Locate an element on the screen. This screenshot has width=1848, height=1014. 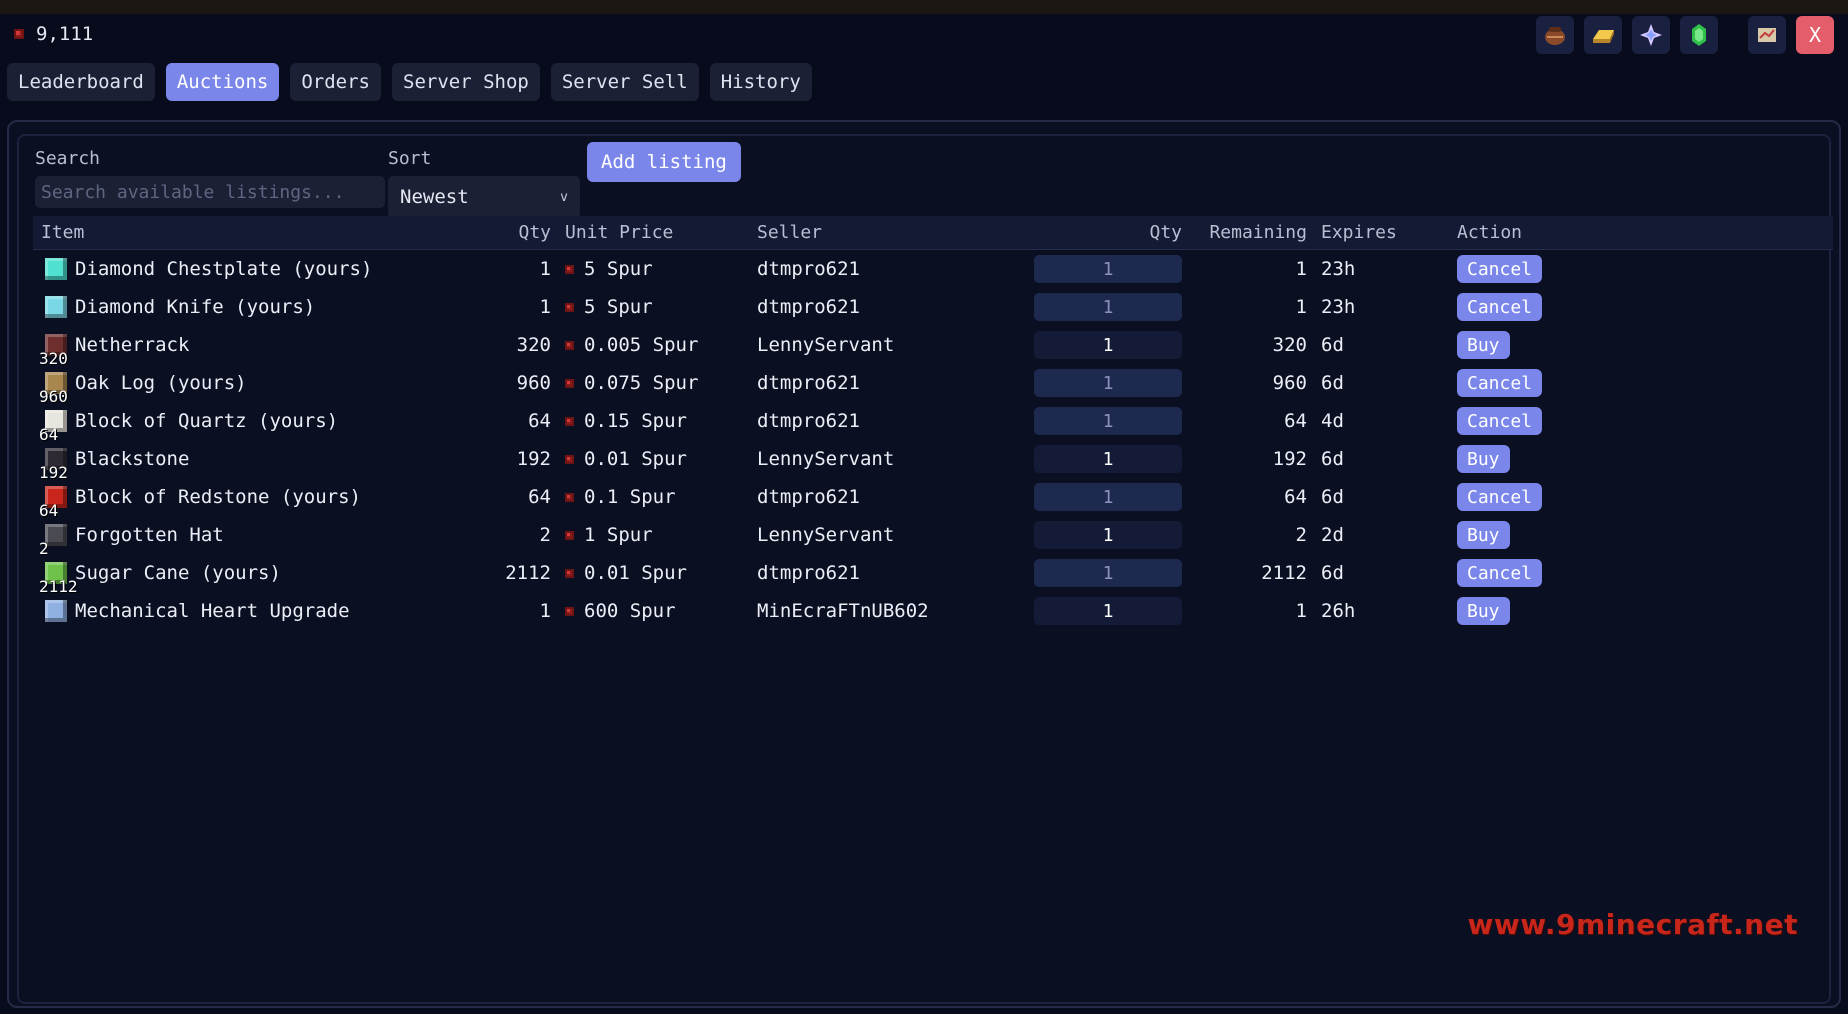
price-cell: 0.15 Spur is located at coordinates (626, 421).